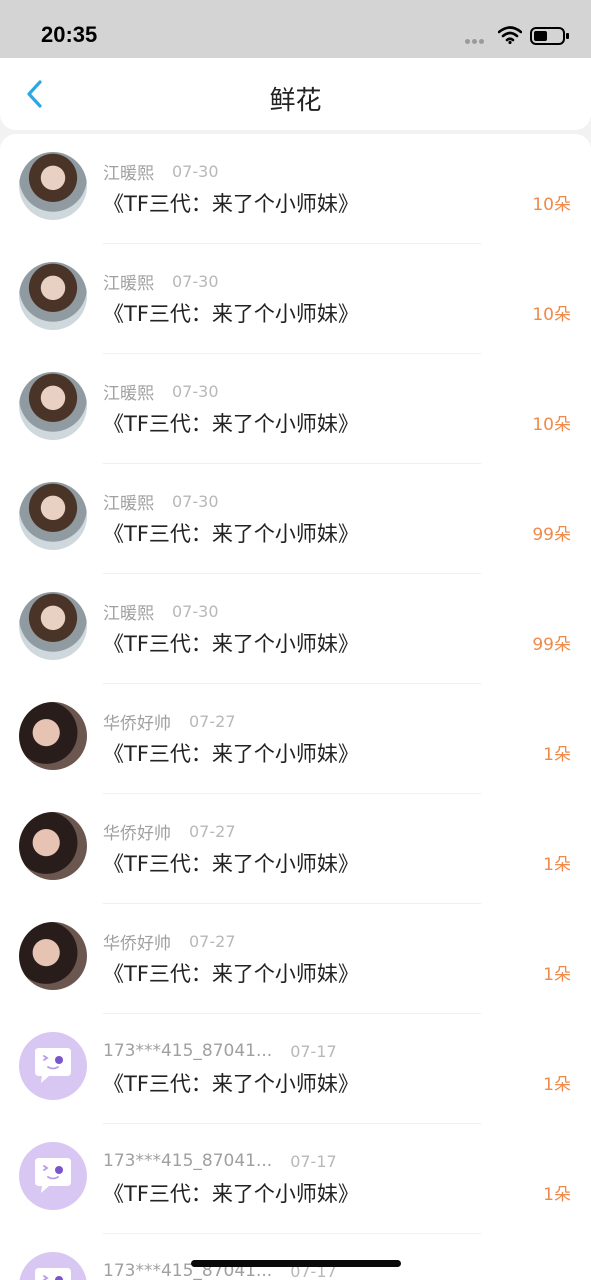 The width and height of the screenshot is (591, 1280). I want to click on signal-dots-icon, so click(478, 51).